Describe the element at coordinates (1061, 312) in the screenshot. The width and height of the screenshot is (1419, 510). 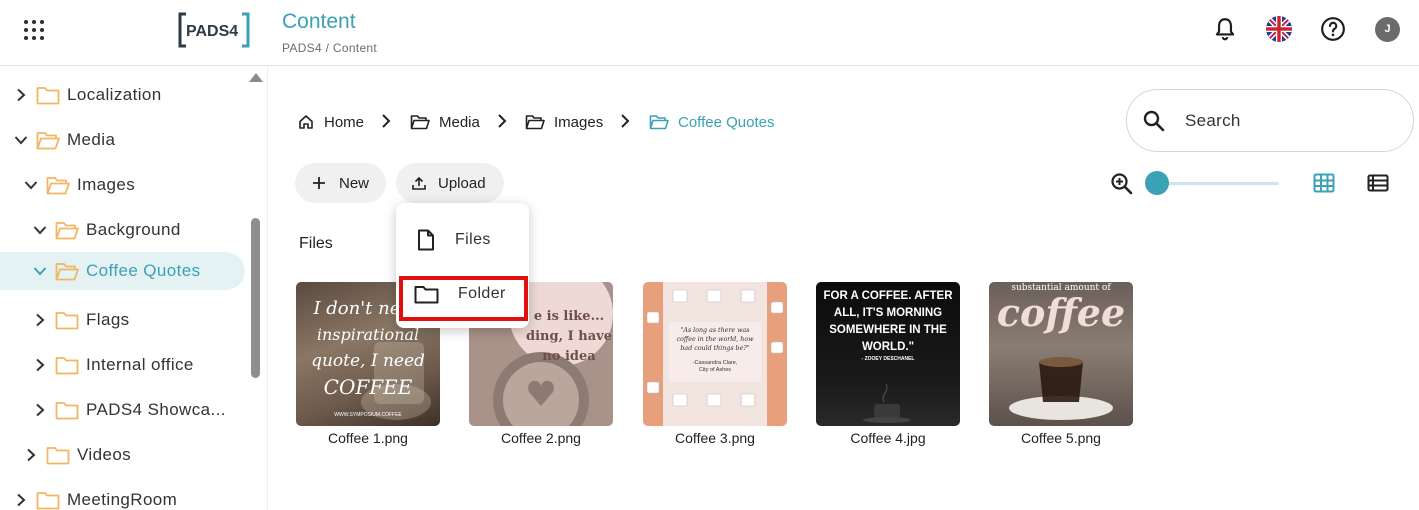
I see `thumb-text: coffee` at that location.